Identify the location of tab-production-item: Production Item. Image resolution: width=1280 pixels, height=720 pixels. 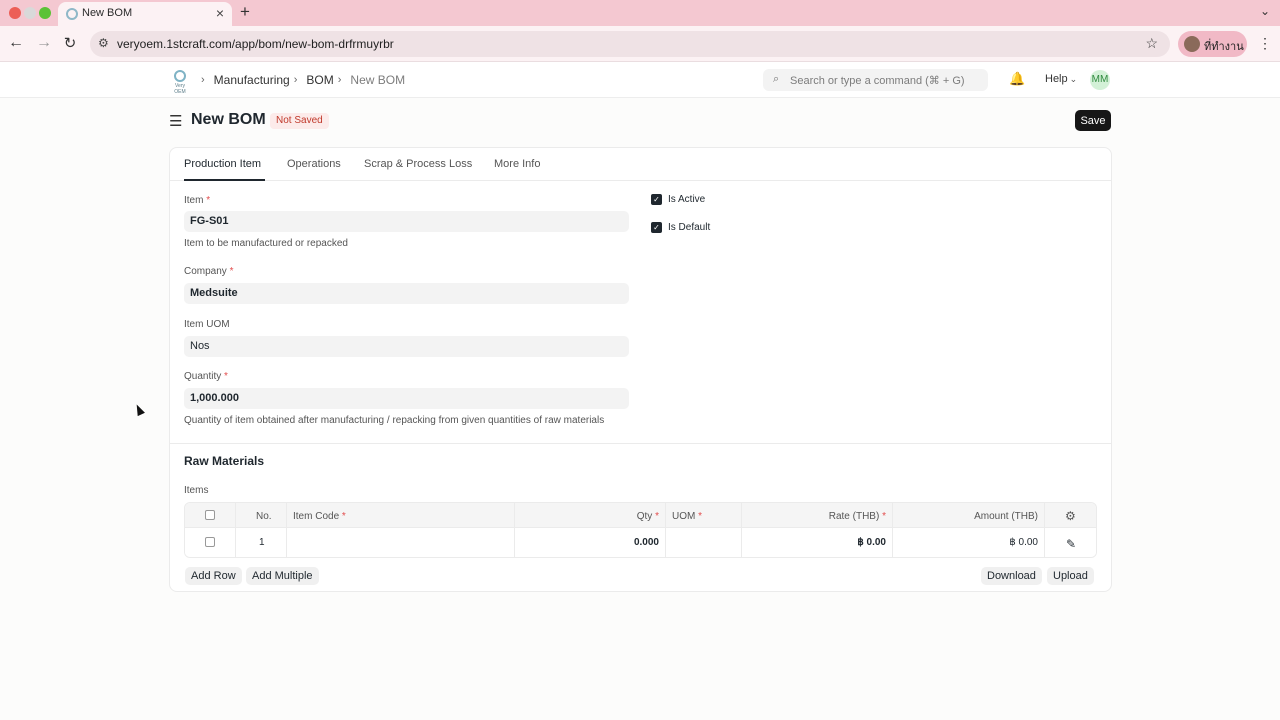
(222, 164).